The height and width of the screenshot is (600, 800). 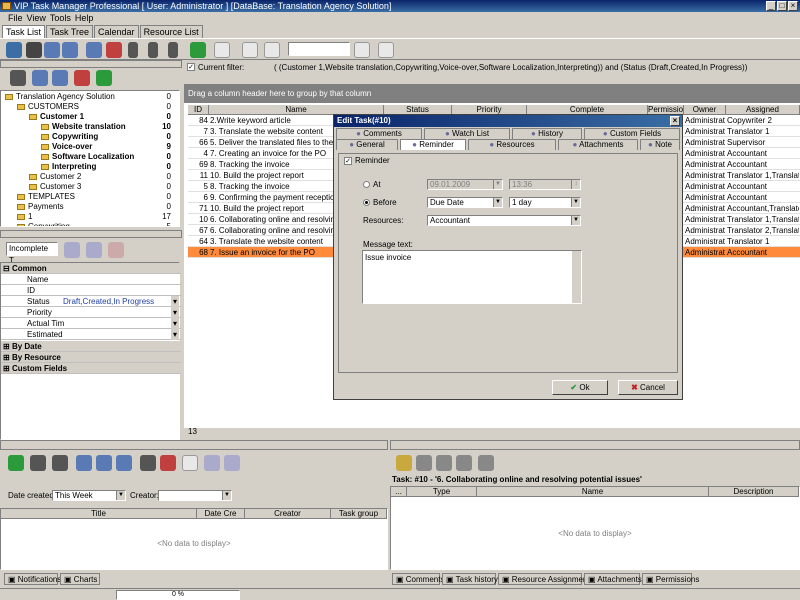 What do you see at coordinates (86, 167) in the screenshot?
I see `tree-node: Interpreting 0` at bounding box center [86, 167].